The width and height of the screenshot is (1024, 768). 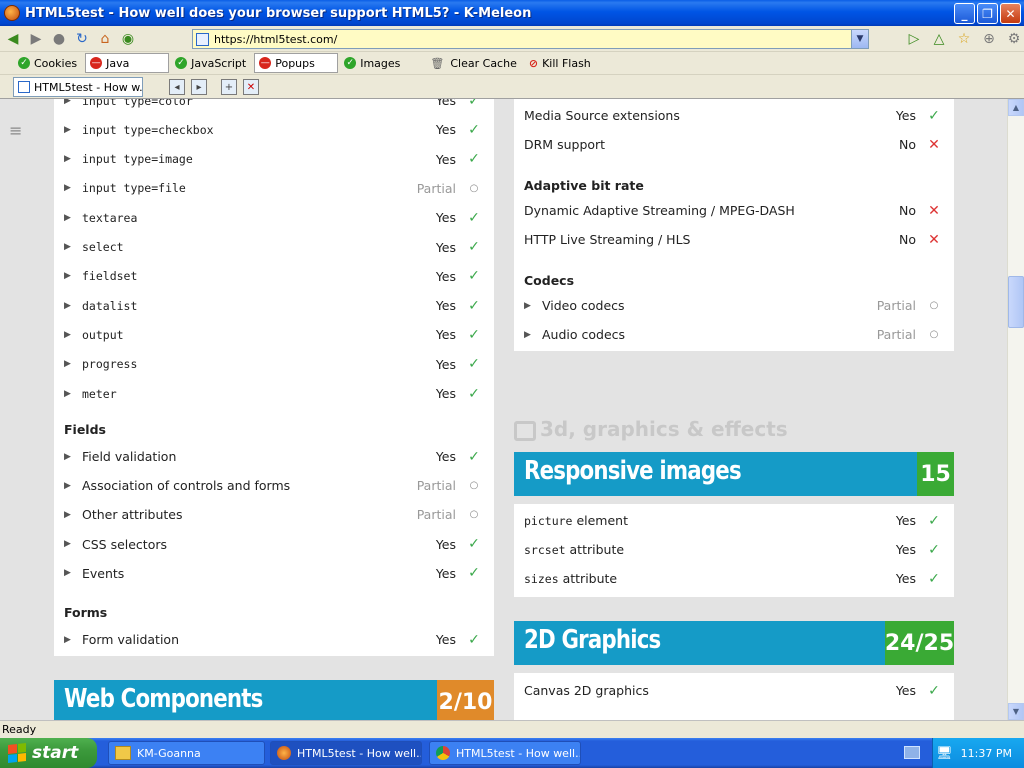 I want to click on tab-next-icon: ▸, so click(x=199, y=87).